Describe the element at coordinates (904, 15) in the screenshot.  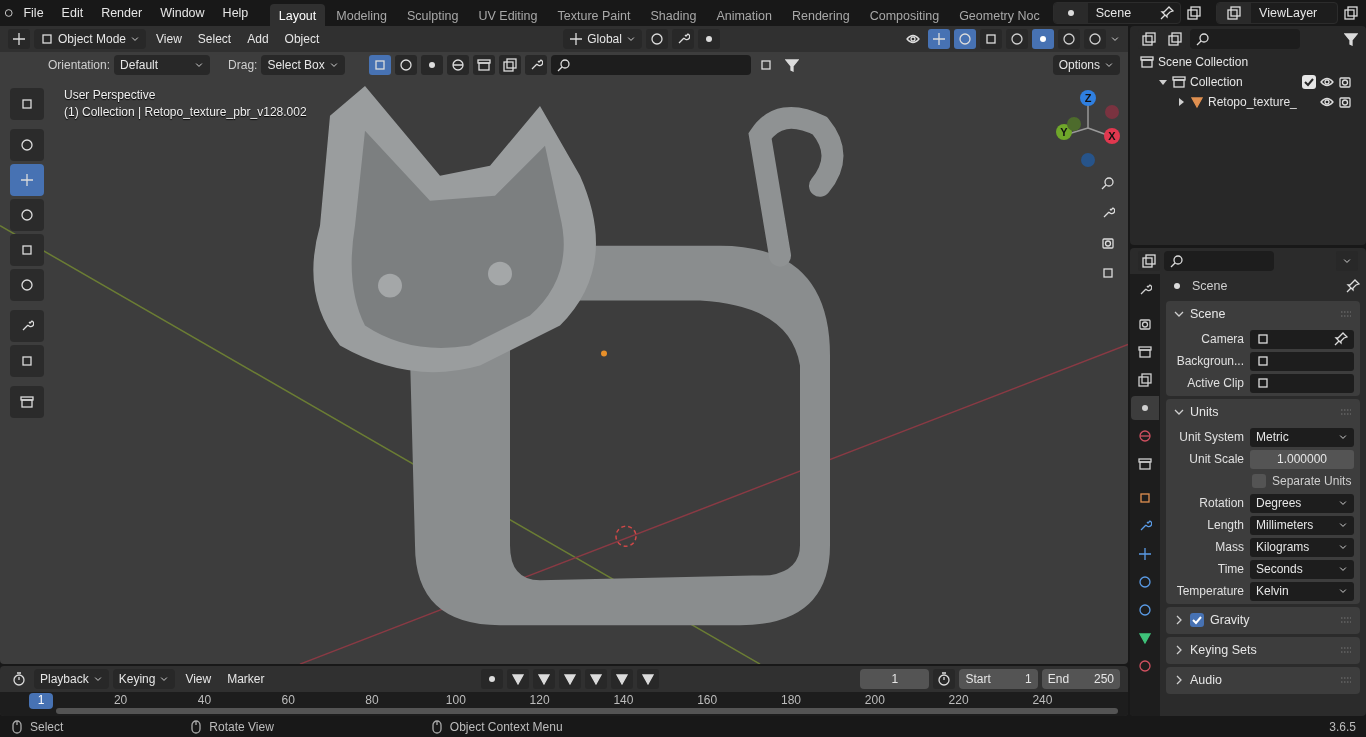
I see `workspace-tab: Compositing` at that location.